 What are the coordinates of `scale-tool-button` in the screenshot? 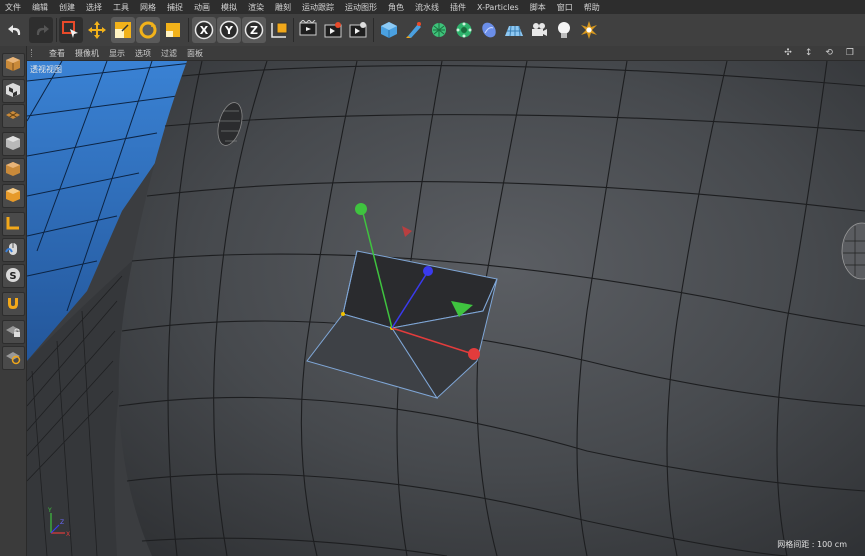 It's located at (123, 30).